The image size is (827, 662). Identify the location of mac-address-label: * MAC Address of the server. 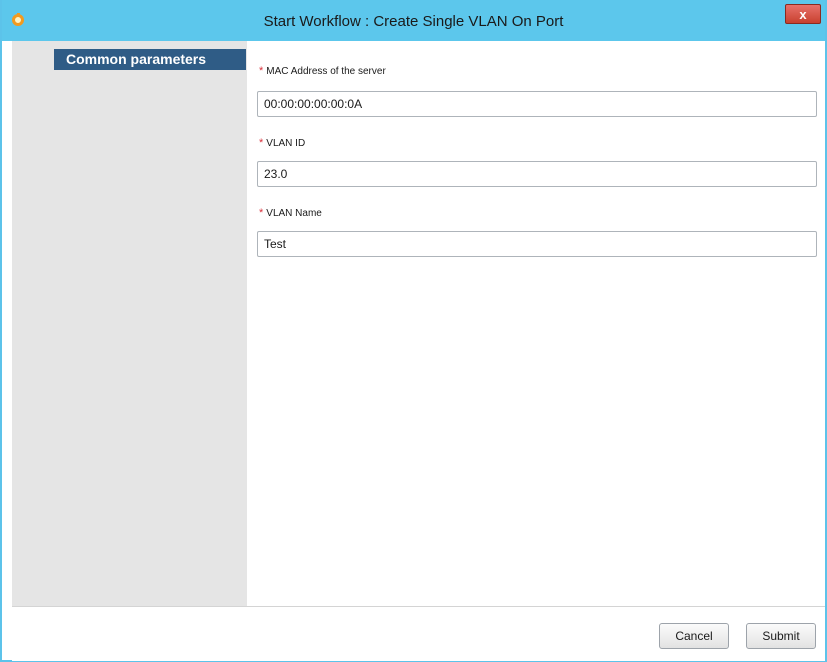
(322, 71).